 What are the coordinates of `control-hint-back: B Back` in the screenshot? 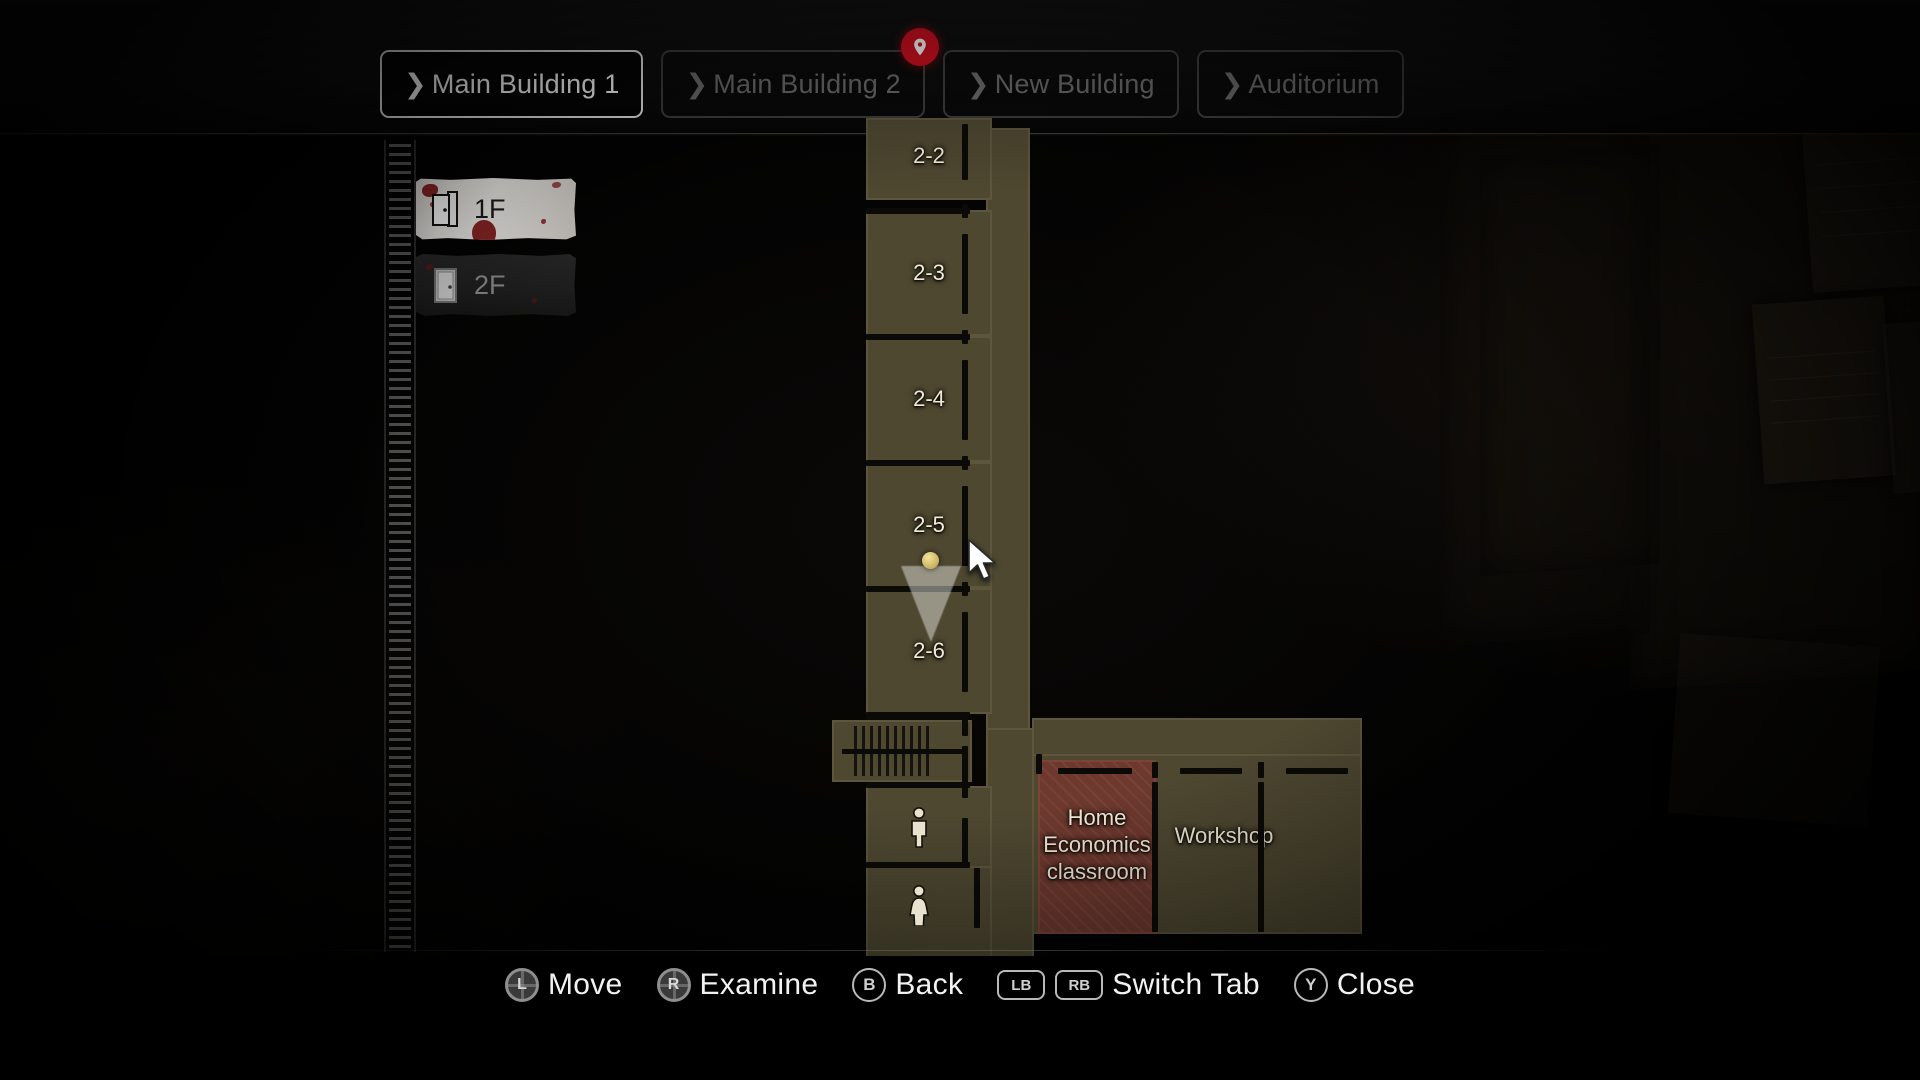 It's located at (907, 985).